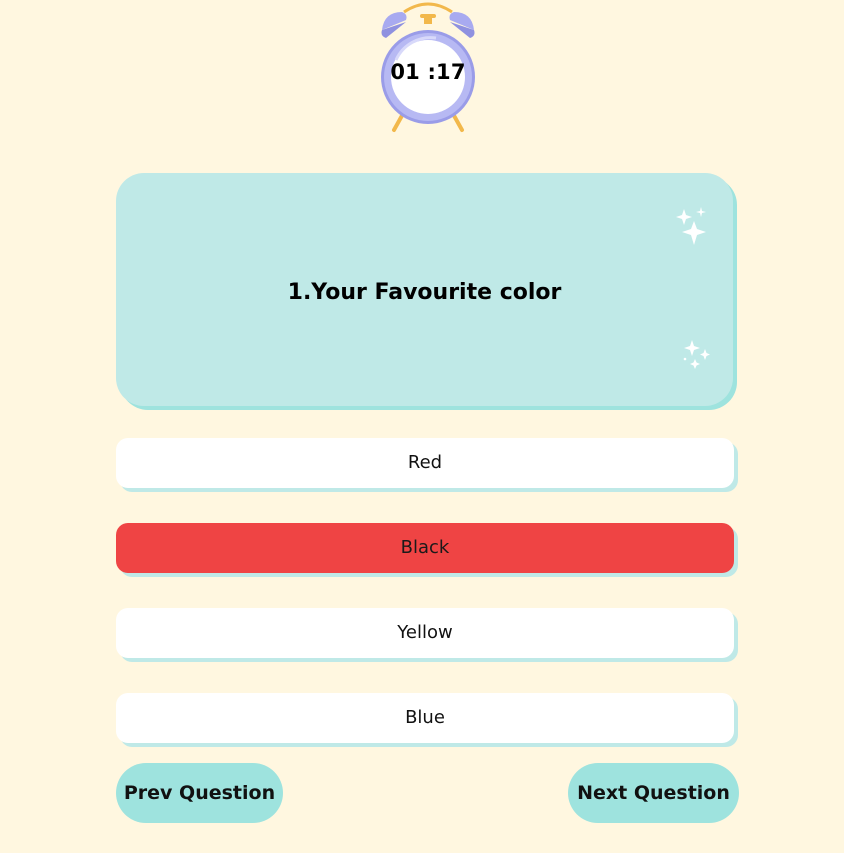  Describe the element at coordinates (425, 718) in the screenshot. I see `option-blue: Blue` at that location.